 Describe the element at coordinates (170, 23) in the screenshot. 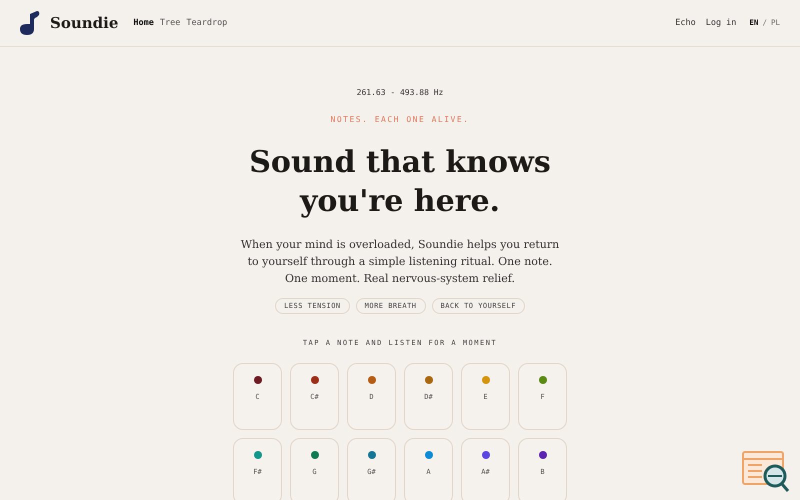

I see `nav-link: Tree` at that location.